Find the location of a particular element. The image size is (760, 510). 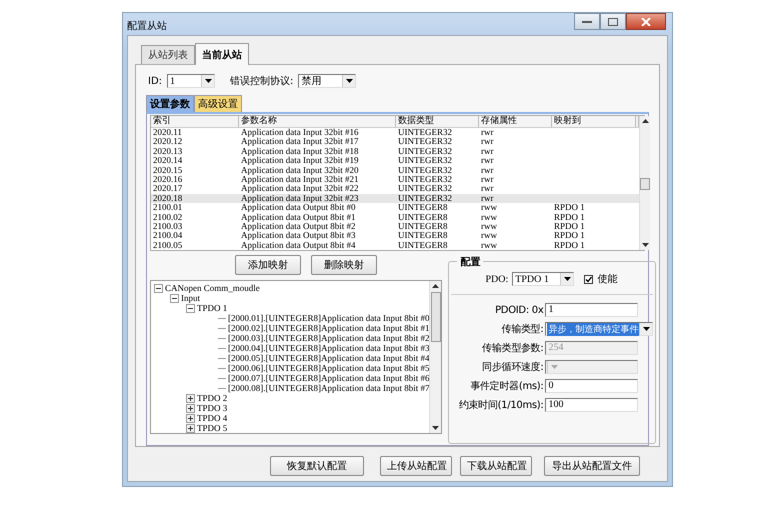

table-row: 2020.11 Application data Input 32bit #16 UINTEGER32 rwr is located at coordinates (395, 133).